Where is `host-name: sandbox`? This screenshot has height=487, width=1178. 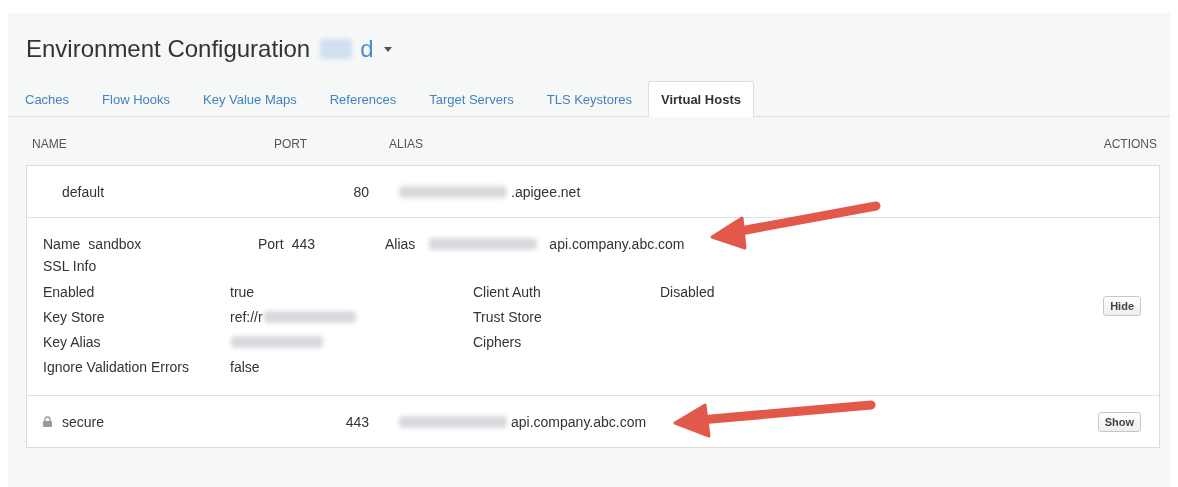 host-name: sandbox is located at coordinates (115, 243).